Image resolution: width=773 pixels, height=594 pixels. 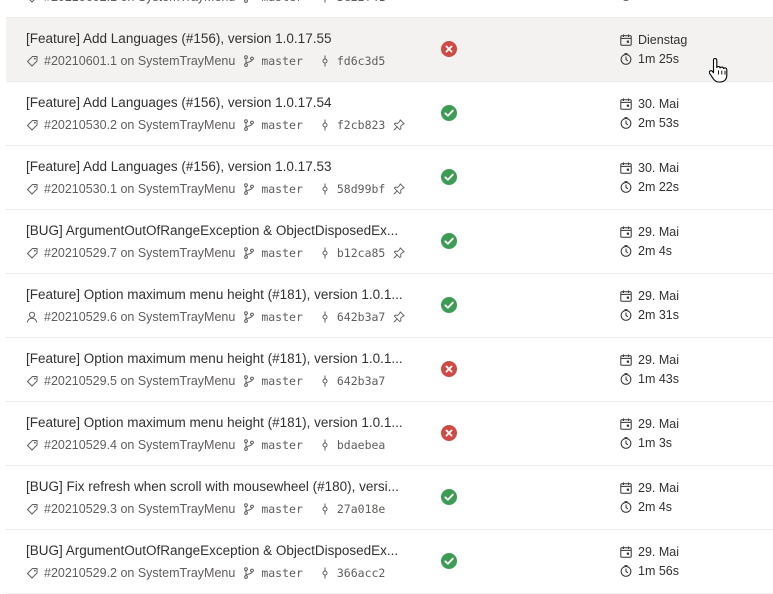 I want to click on run-duration: 1m 3s, so click(x=646, y=443).